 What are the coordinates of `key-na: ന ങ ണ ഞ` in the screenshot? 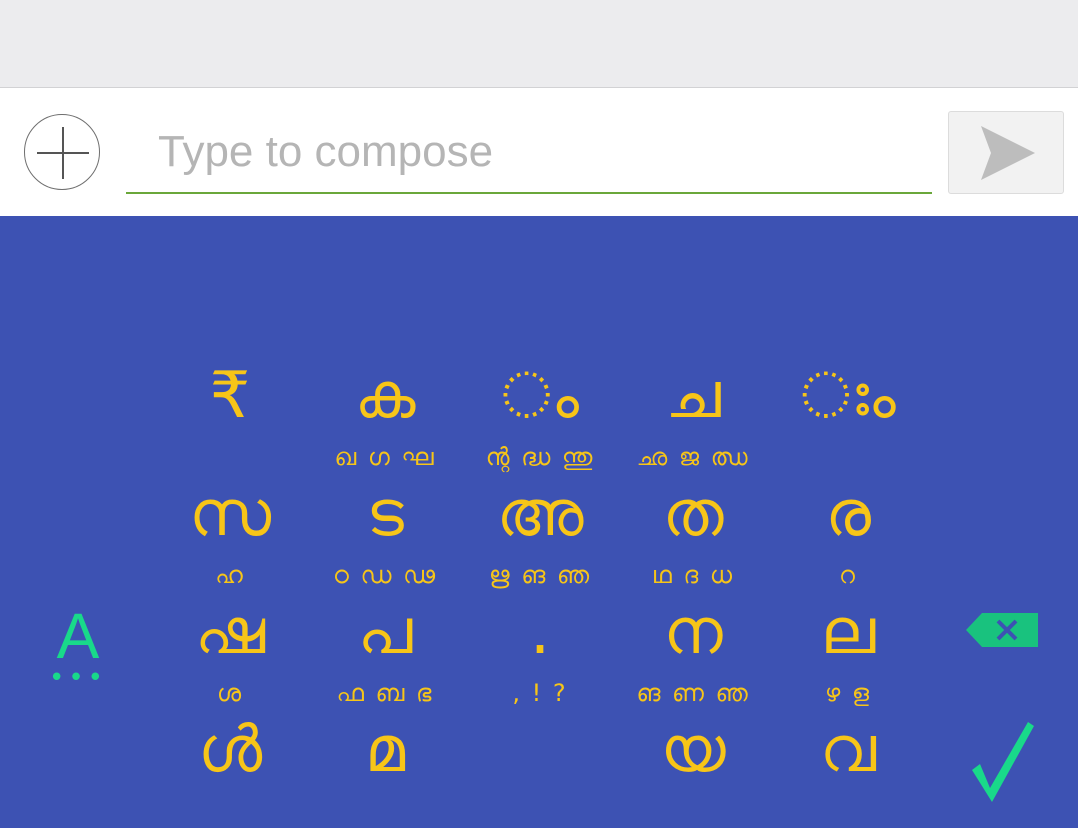 It's located at (693, 651).